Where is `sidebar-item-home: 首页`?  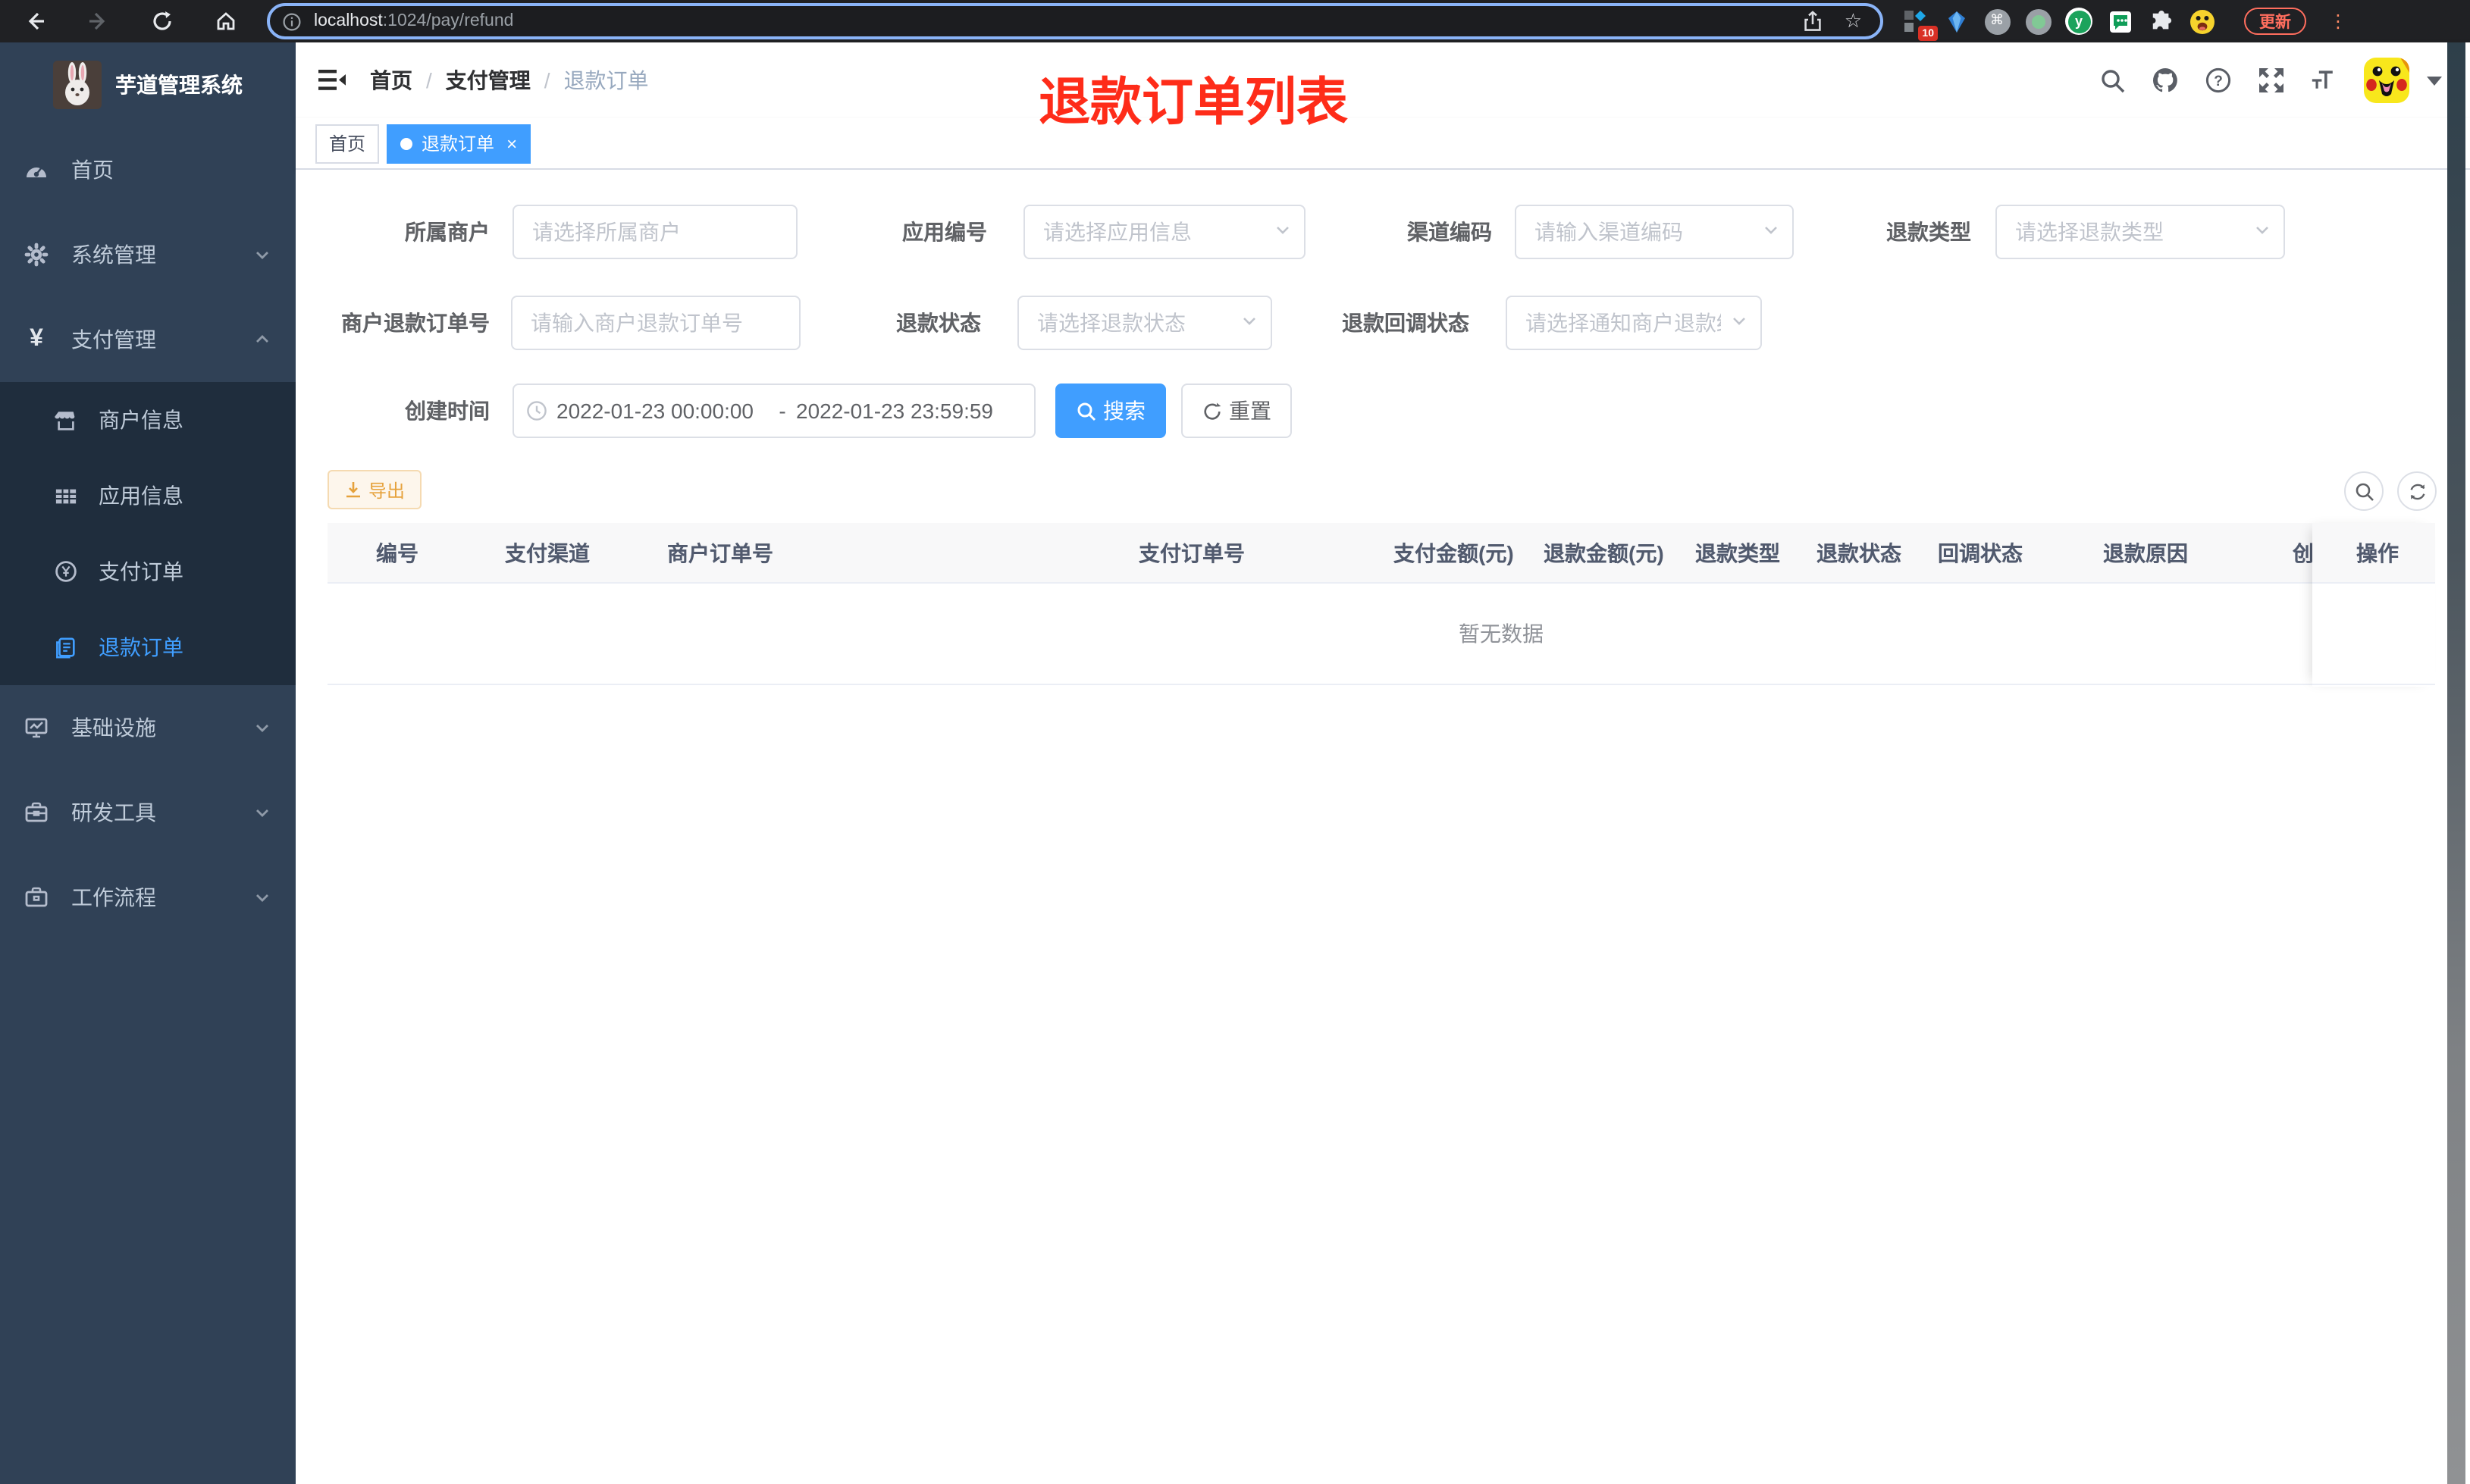
sidebar-item-home: 首页 is located at coordinates (148, 169).